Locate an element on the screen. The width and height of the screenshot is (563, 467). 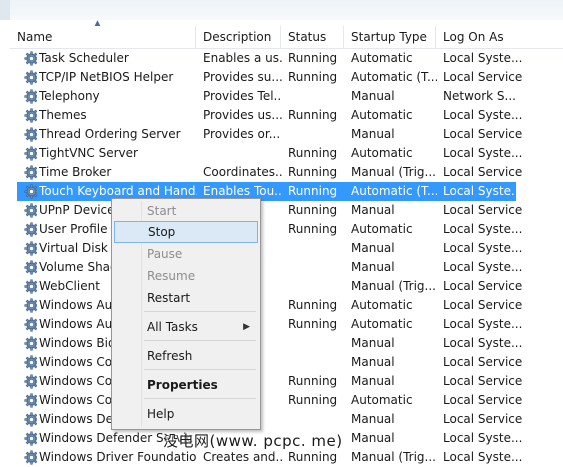
table-row: Windows Con Running Automatic Local Service is located at coordinates (290, 400).